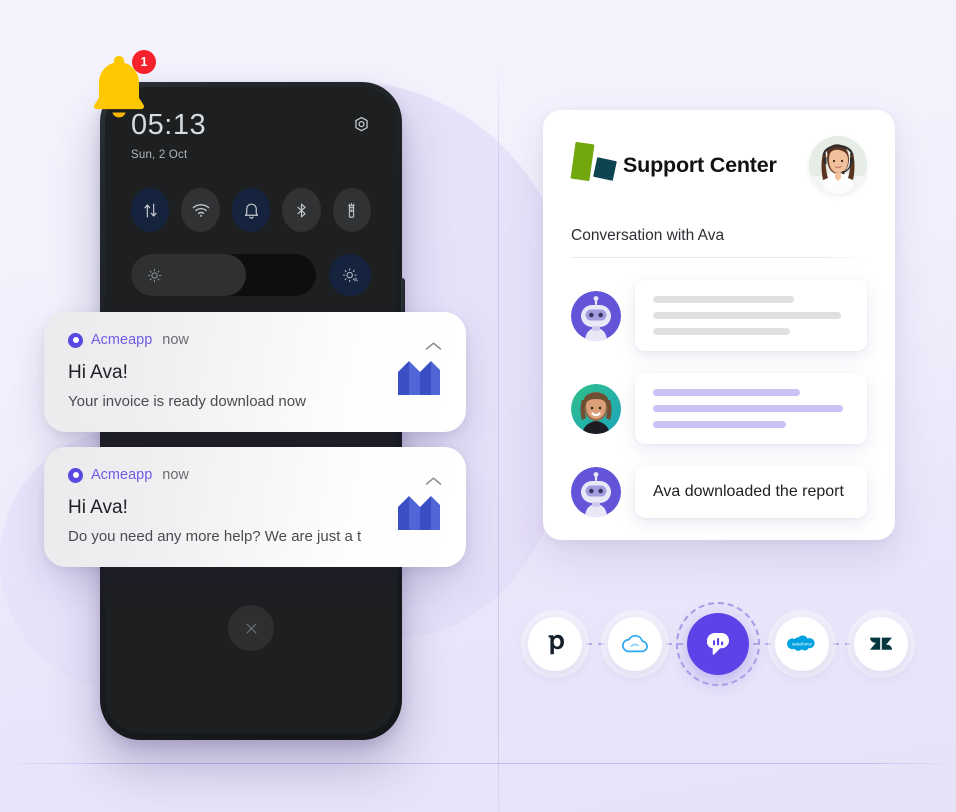 This screenshot has width=956, height=812. Describe the element at coordinates (700, 164) in the screenshot. I see `page-title: Support Center` at that location.